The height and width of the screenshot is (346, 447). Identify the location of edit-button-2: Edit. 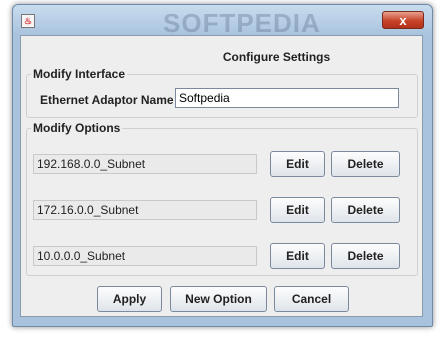
(297, 210).